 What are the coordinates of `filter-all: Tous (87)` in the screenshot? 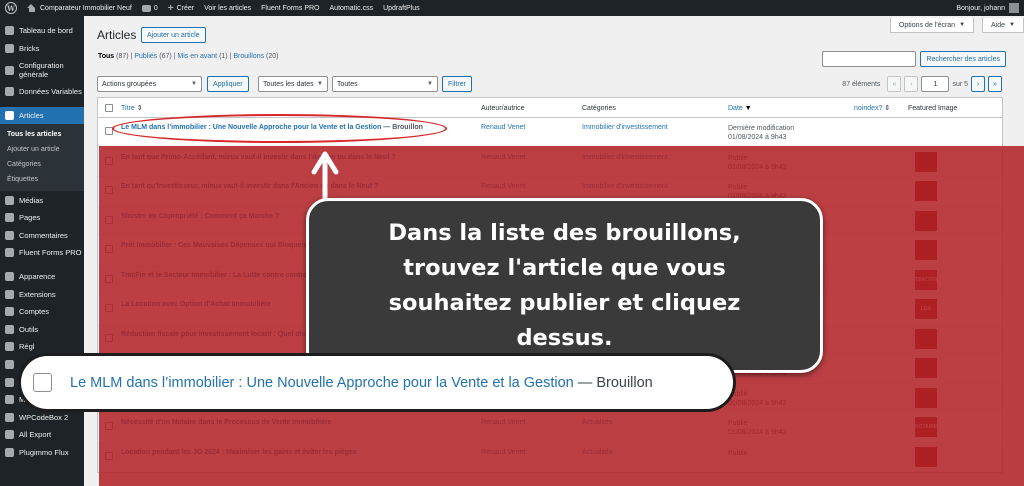 It's located at (113, 56).